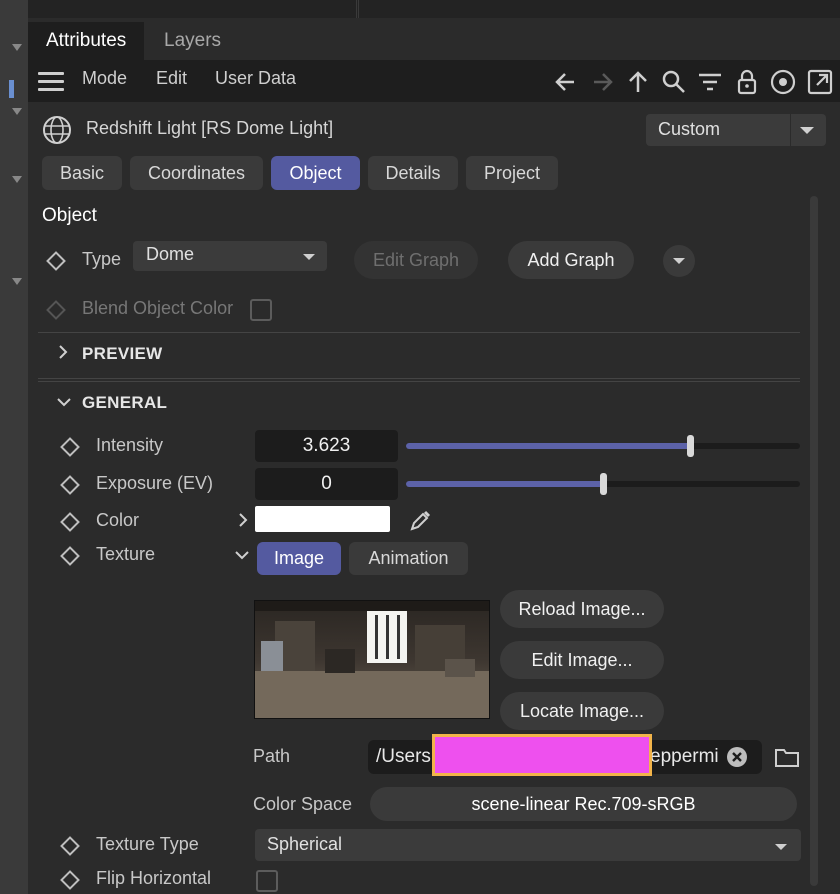  I want to click on exposure-slider-handle, so click(603, 484).